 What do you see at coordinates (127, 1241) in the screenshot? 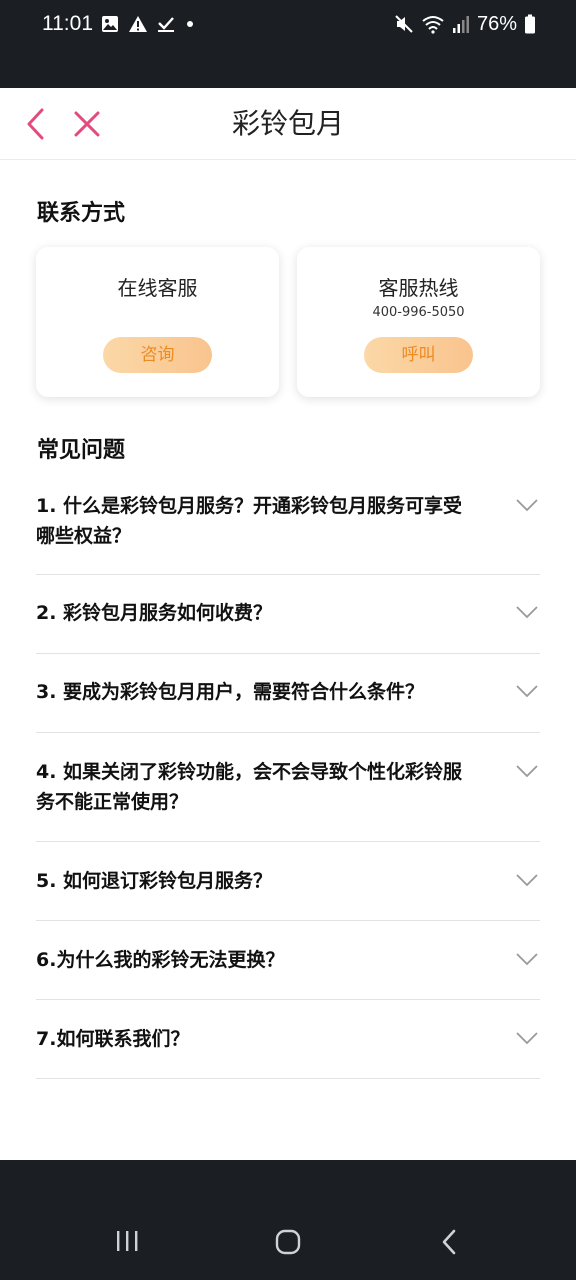
I see `recent-apps-icon` at bounding box center [127, 1241].